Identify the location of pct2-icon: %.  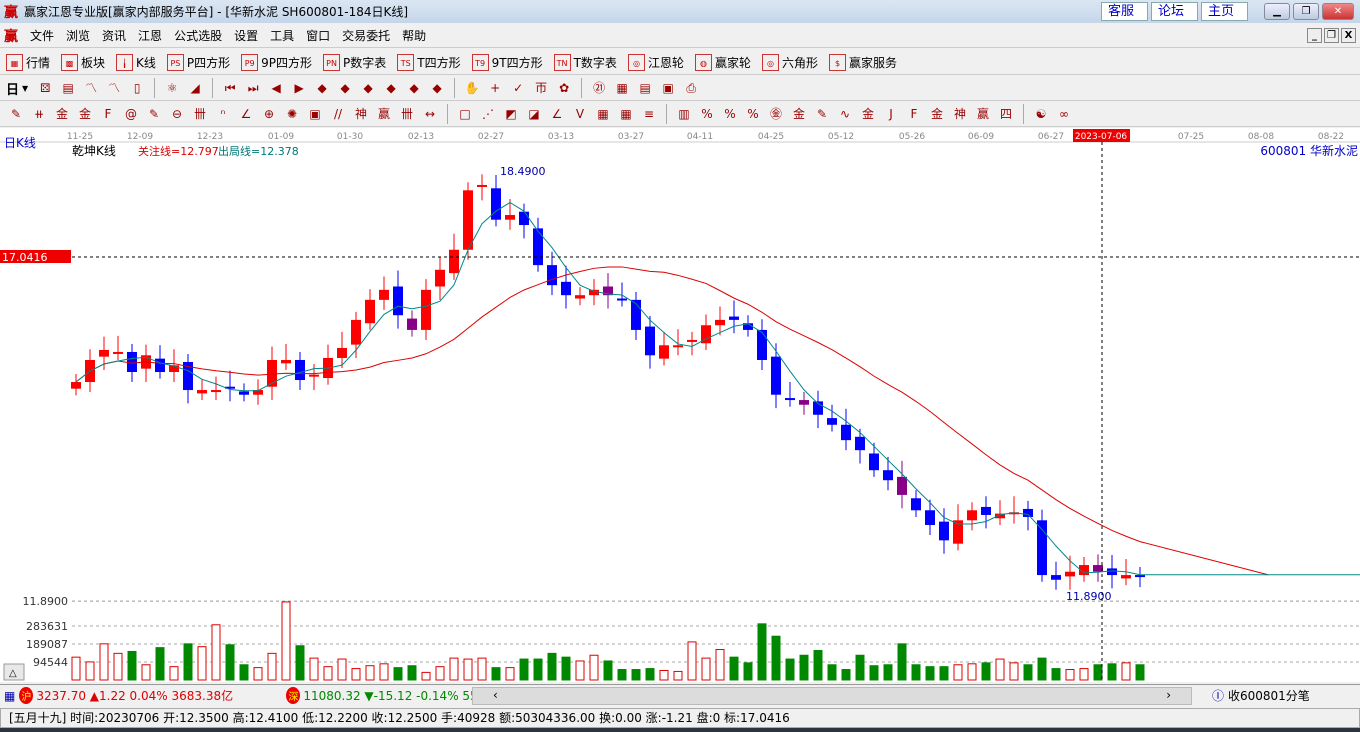
(730, 114).